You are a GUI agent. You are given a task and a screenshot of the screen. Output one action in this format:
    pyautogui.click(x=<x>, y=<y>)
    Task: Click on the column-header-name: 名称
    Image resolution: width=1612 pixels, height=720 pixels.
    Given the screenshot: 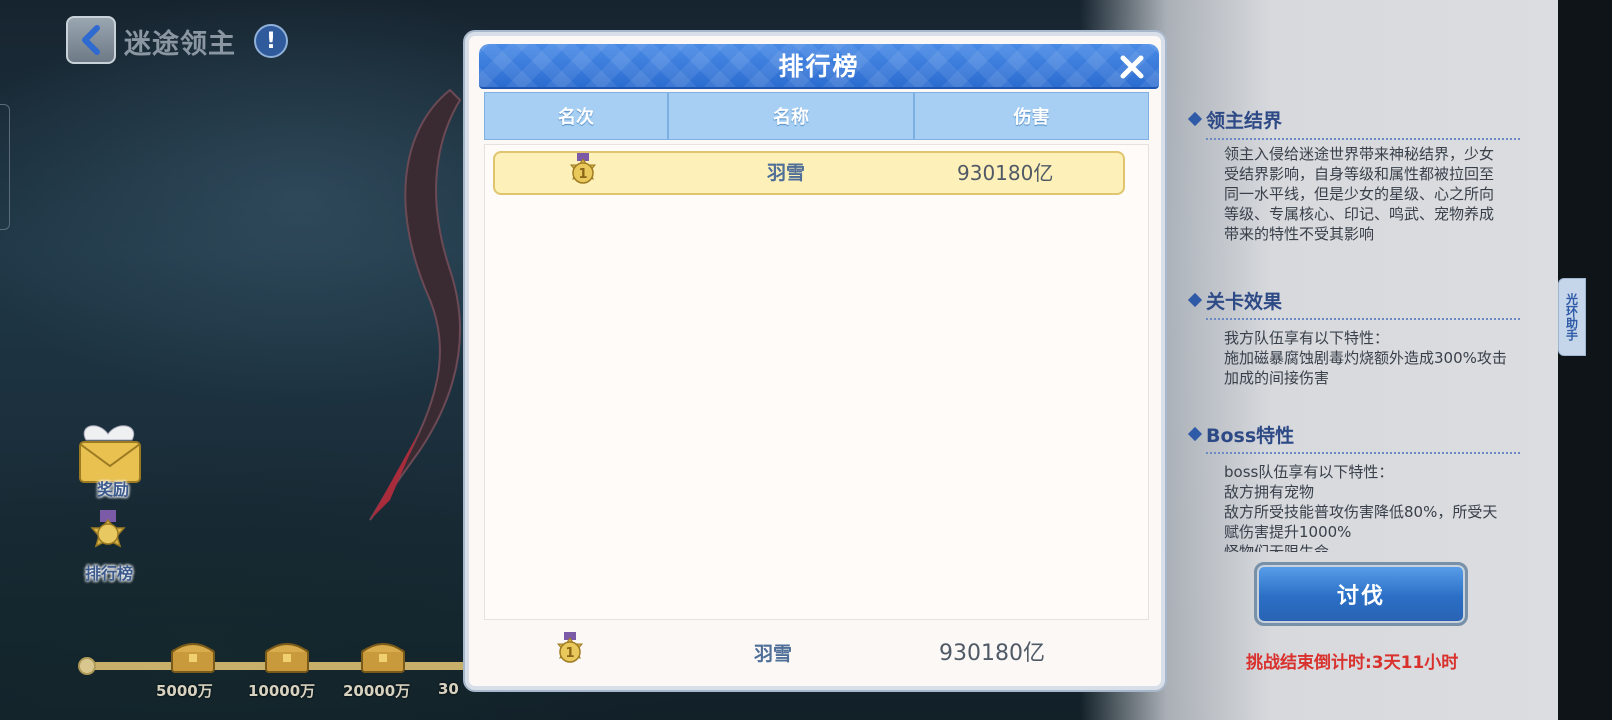 What is the action you would take?
    pyautogui.click(x=792, y=116)
    